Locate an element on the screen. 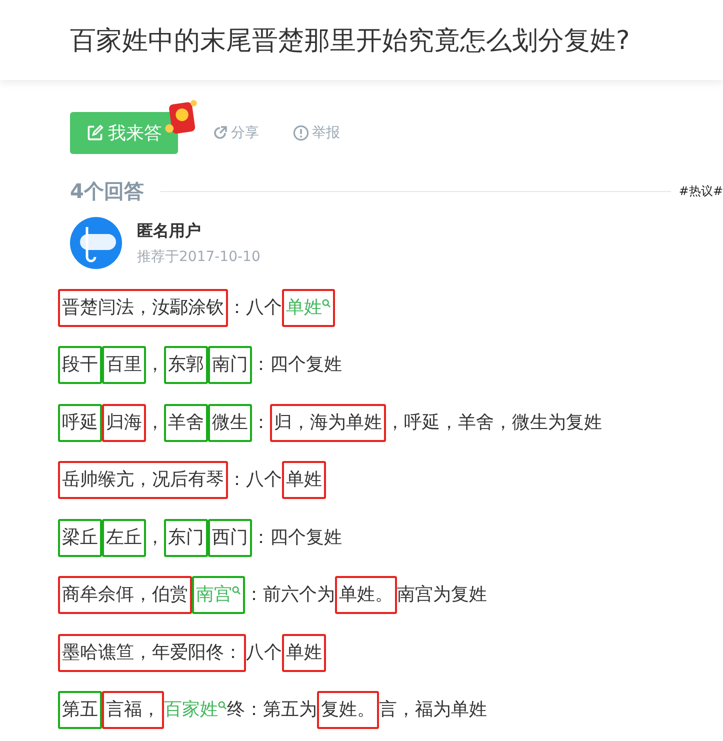  boxed-text: 第五 is located at coordinates (80, 710).